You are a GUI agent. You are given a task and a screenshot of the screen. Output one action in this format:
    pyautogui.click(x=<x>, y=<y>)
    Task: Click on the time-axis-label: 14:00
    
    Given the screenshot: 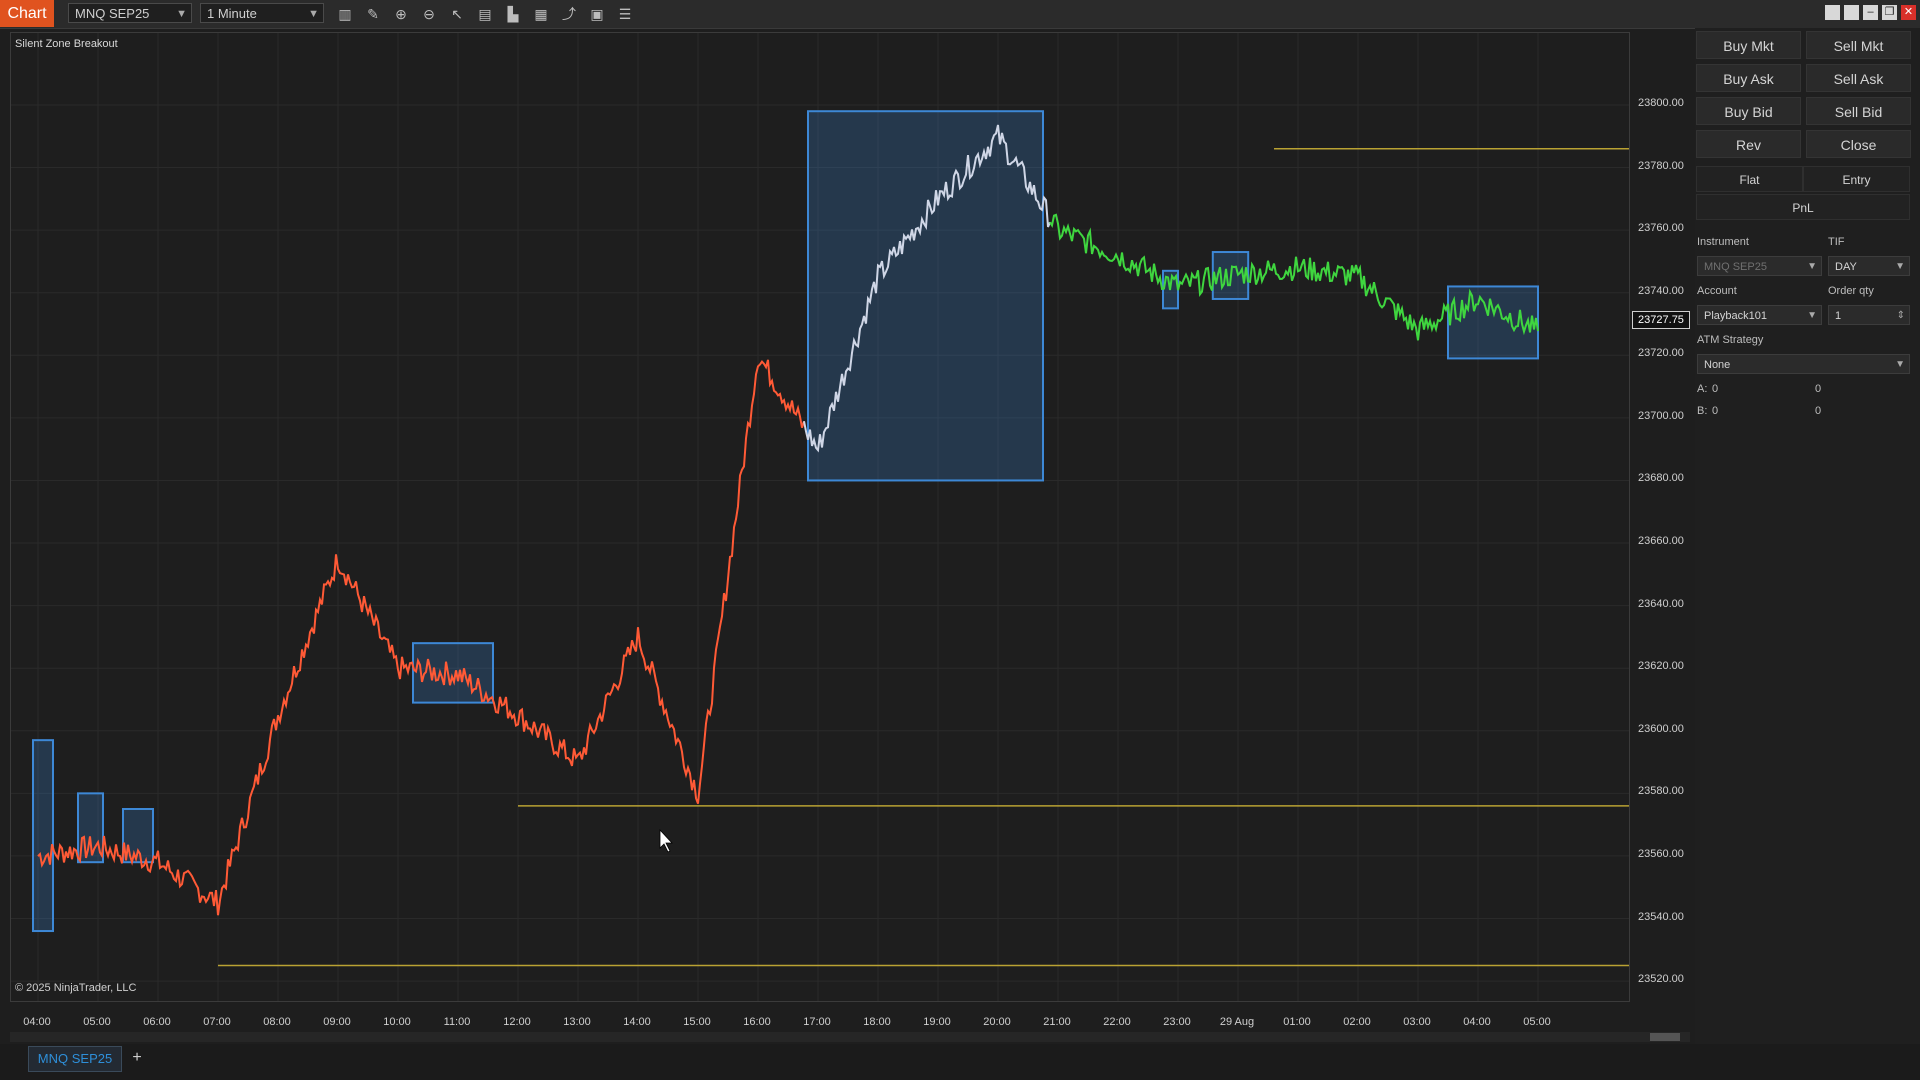 What is the action you would take?
    pyautogui.click(x=637, y=1022)
    